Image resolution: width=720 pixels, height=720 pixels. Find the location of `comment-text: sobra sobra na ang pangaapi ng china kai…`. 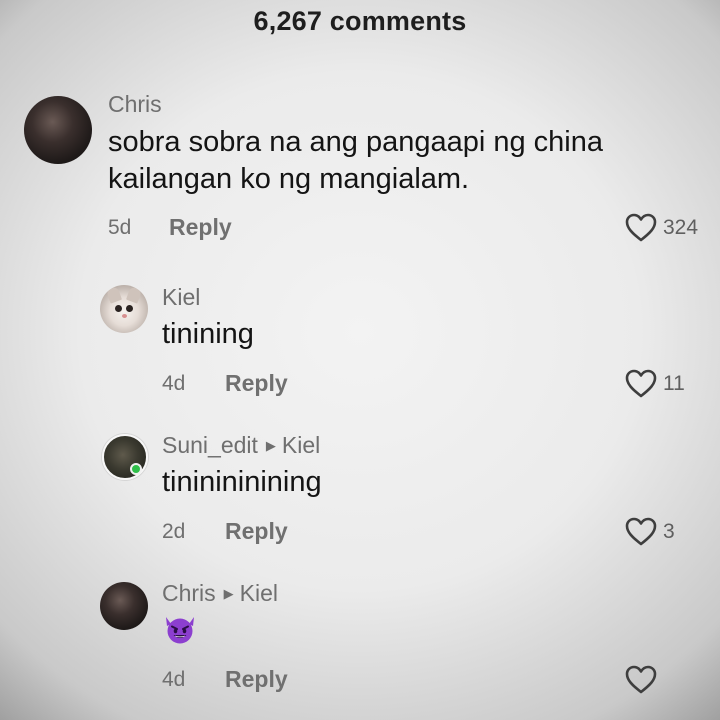

comment-text: sobra sobra na ang pangaapi ng china kai… is located at coordinates (355, 161).